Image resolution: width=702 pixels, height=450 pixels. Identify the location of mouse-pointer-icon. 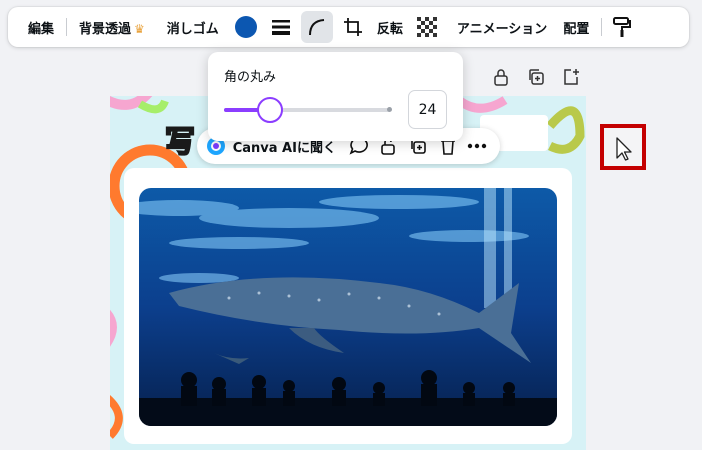
(624, 149).